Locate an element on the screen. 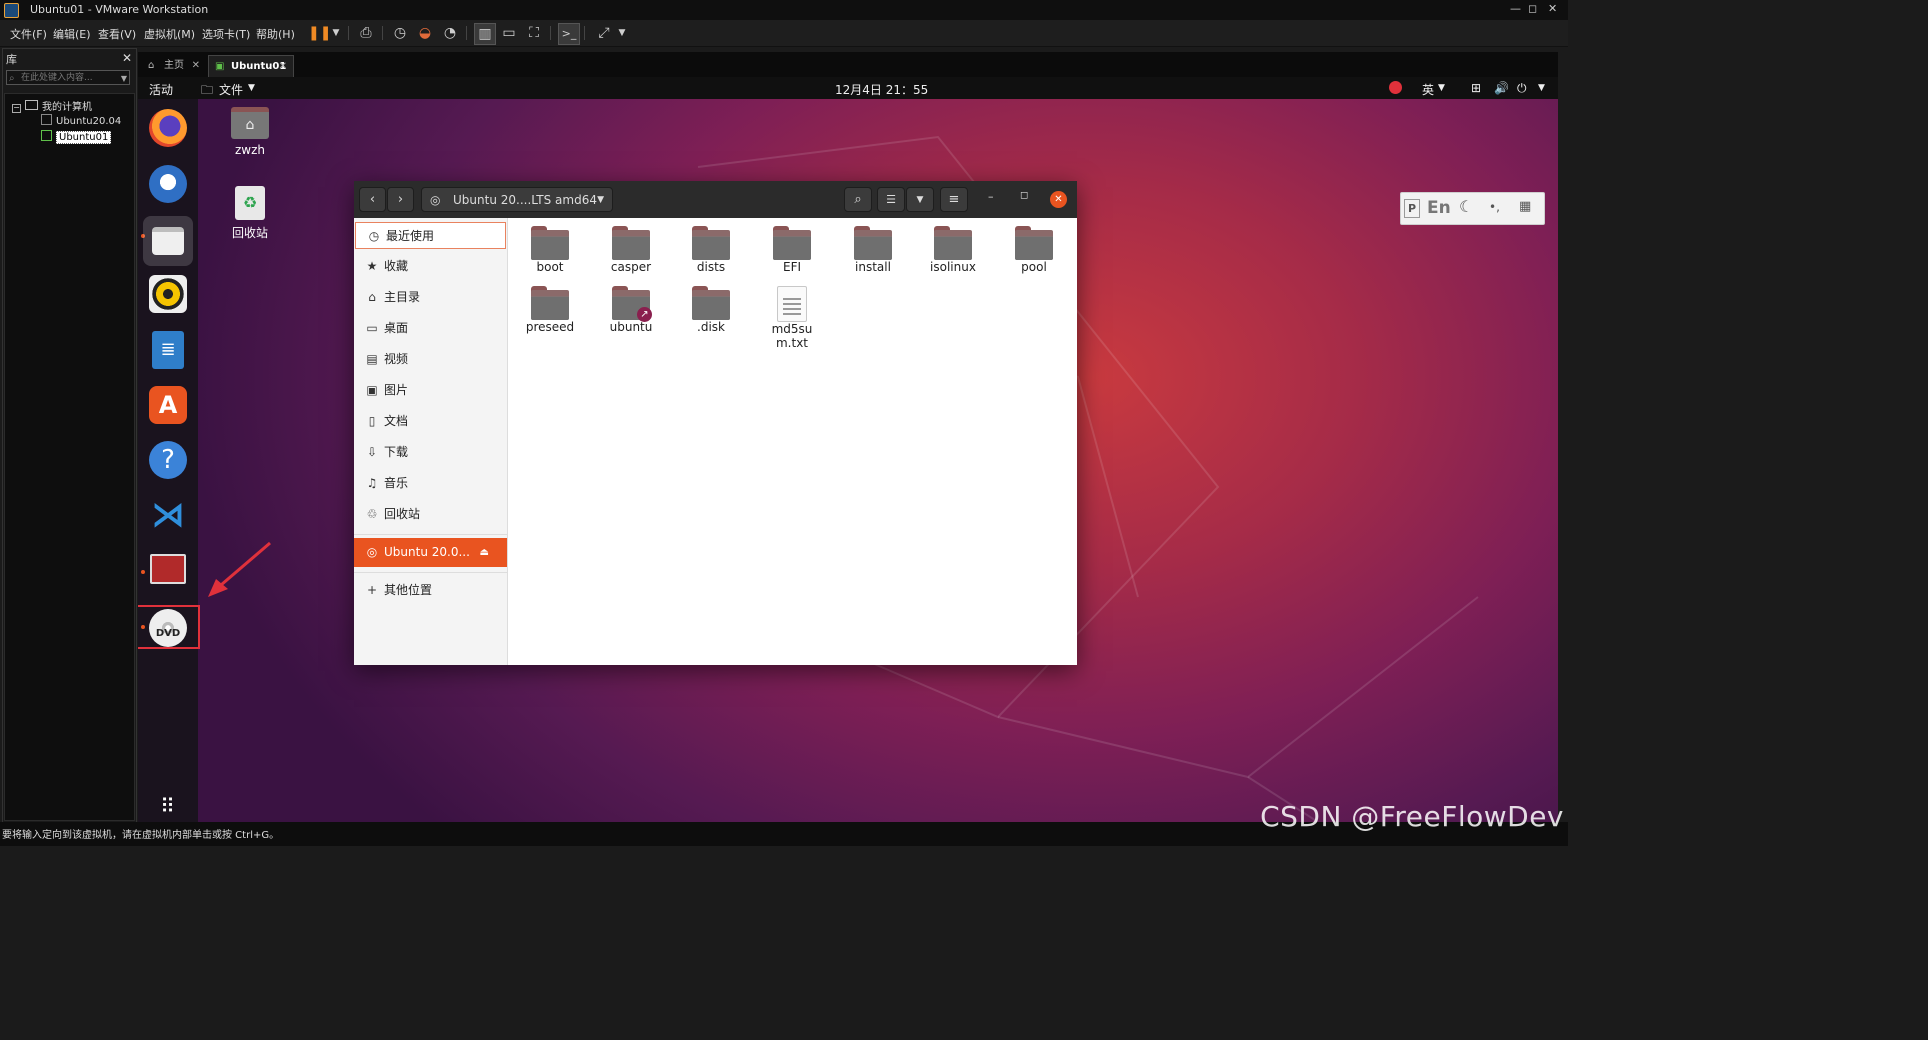 Image resolution: width=1928 pixels, height=1040 pixels. tree-item-ubuntu01: Ubuntu01 is located at coordinates (76, 137).